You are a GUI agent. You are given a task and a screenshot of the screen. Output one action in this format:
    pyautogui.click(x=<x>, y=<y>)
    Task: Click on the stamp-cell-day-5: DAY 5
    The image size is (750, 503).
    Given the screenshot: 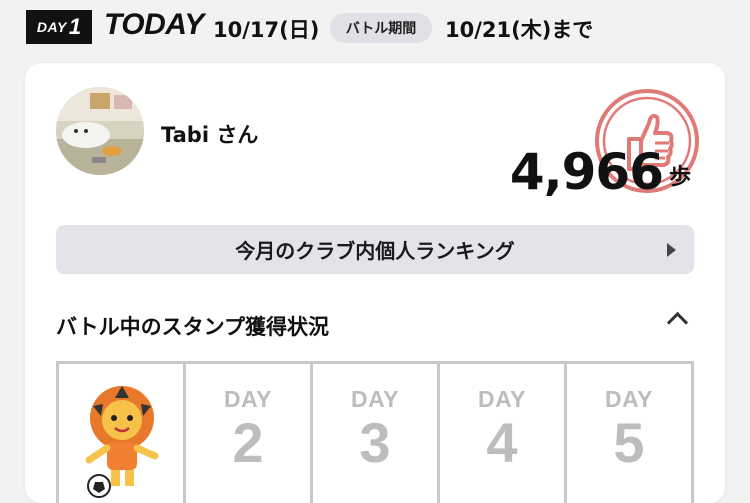 What is the action you would take?
    pyautogui.click(x=629, y=433)
    